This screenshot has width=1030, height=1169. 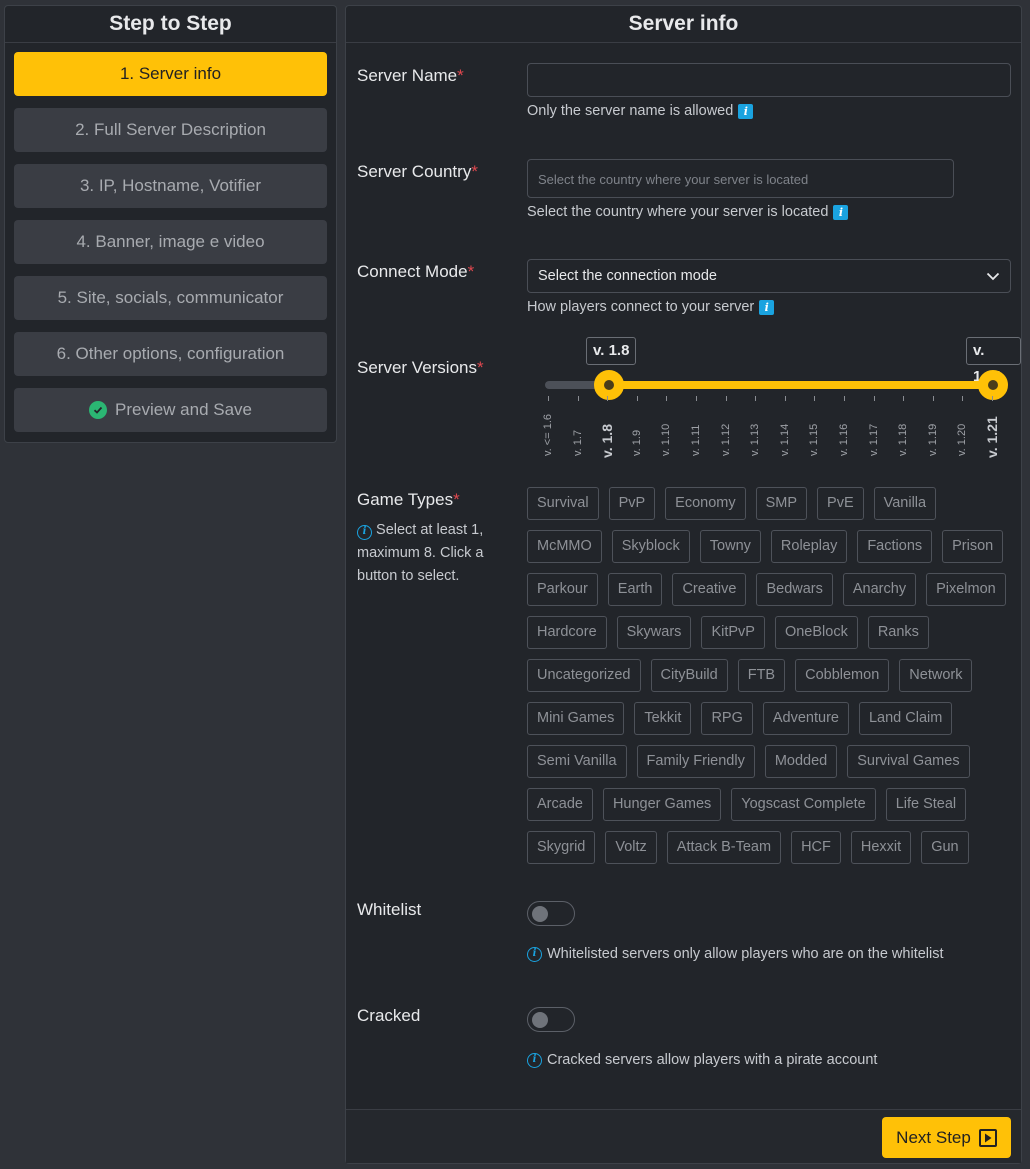 I want to click on server-name-help: Only the server name is allowed i, so click(x=640, y=111).